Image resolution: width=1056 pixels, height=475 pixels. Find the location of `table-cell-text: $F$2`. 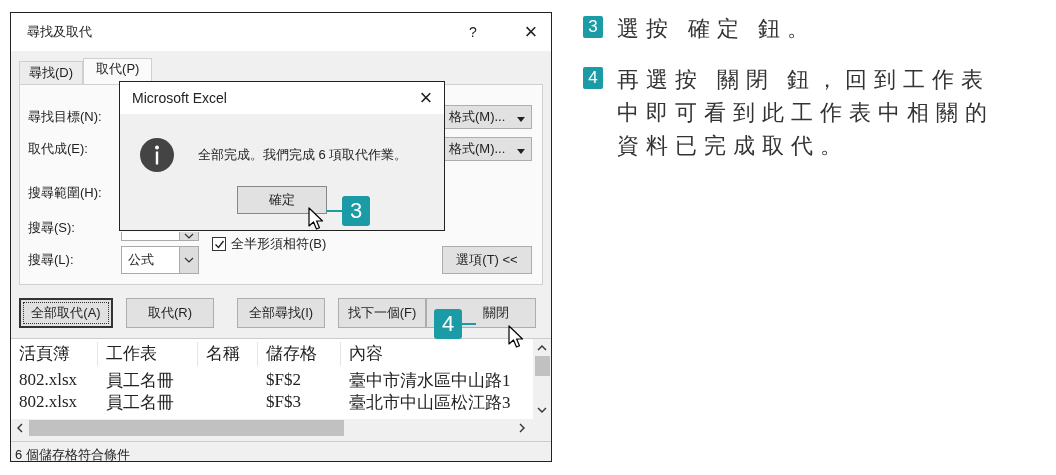

table-cell-text: $F$2 is located at coordinates (283, 380).